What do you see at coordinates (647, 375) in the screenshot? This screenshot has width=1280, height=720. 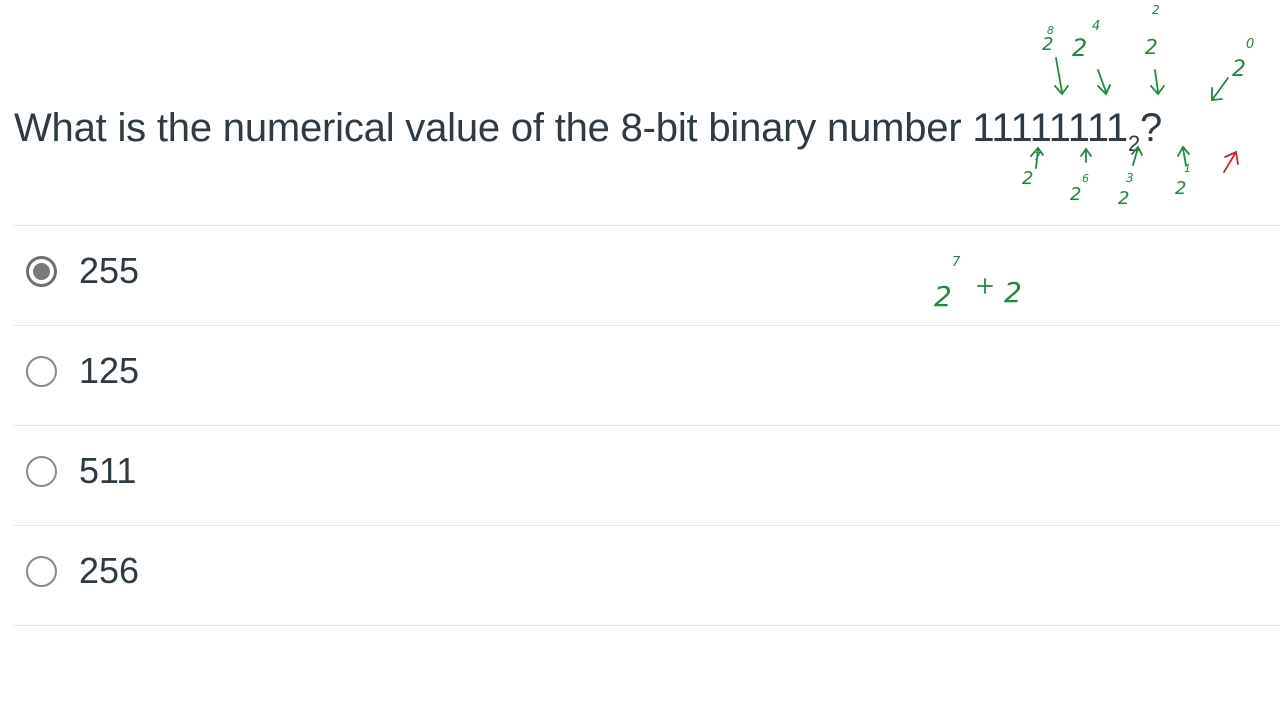 I see `answer-option-125: 125` at bounding box center [647, 375].